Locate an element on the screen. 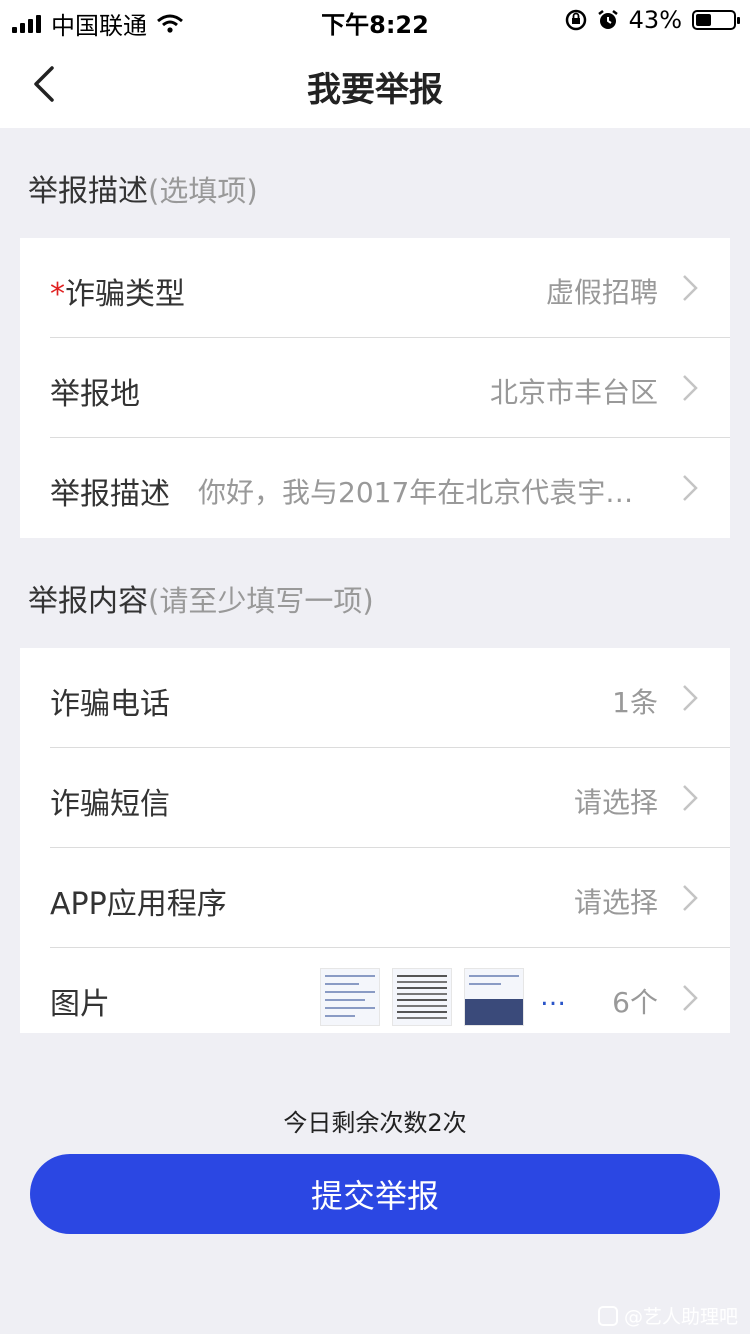 The height and width of the screenshot is (1334, 750). status-bar: 中国联通 下午8:22 43% is located at coordinates (375, 20).